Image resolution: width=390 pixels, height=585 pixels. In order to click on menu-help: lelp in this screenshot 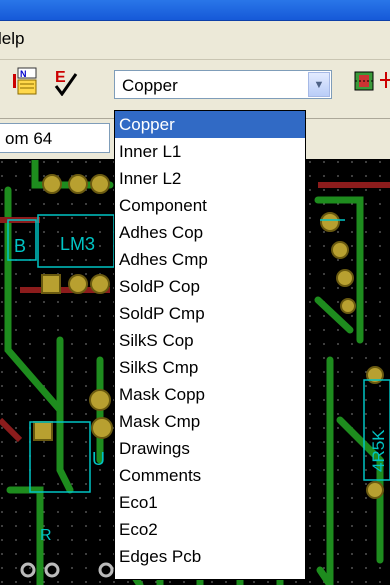, I will do `click(12, 39)`.